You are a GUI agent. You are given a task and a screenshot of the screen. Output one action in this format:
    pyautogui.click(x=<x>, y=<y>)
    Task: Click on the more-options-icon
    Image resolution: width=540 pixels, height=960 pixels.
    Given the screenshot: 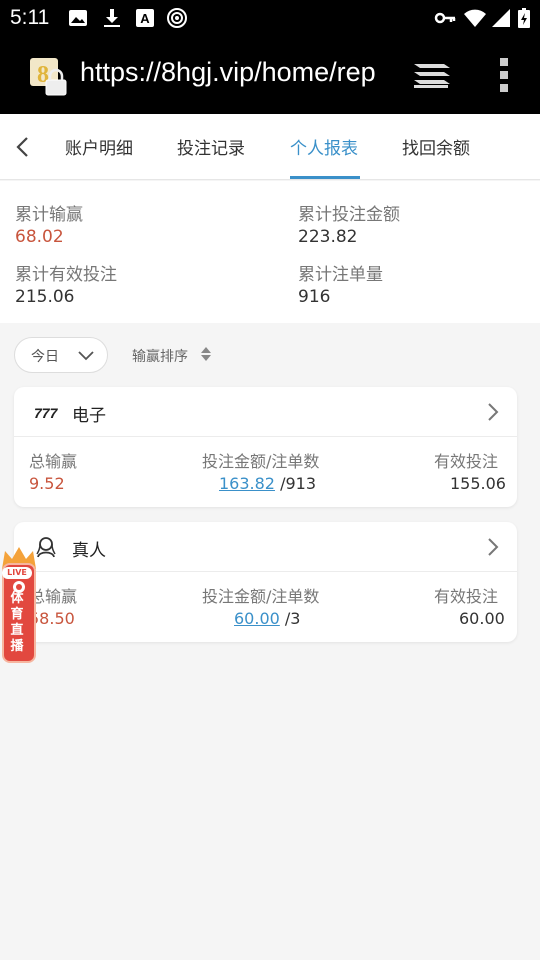 What is the action you would take?
    pyautogui.click(x=504, y=75)
    